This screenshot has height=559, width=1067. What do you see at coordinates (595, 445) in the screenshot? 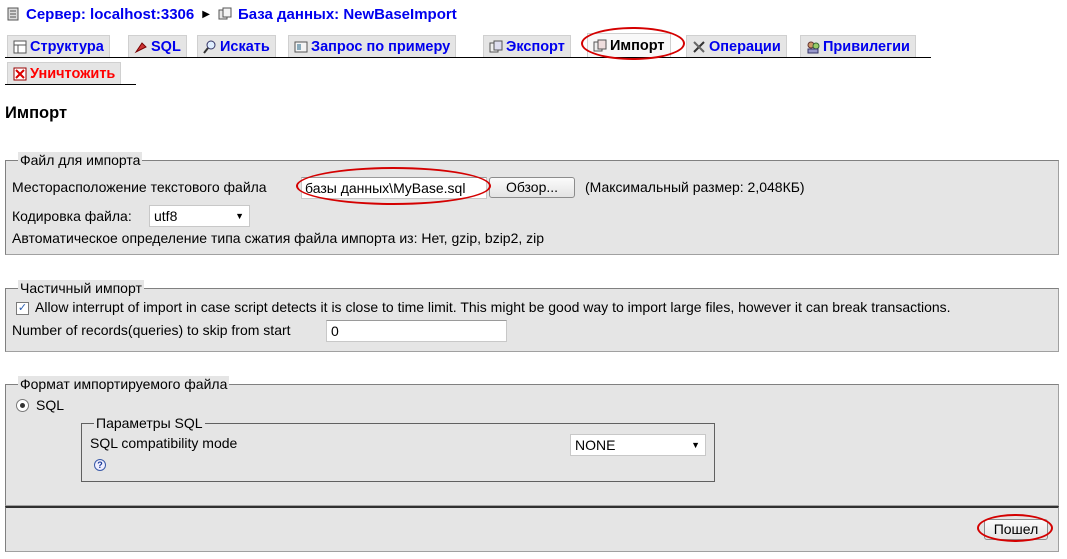
I see `sql-compat-value: NONE` at bounding box center [595, 445].